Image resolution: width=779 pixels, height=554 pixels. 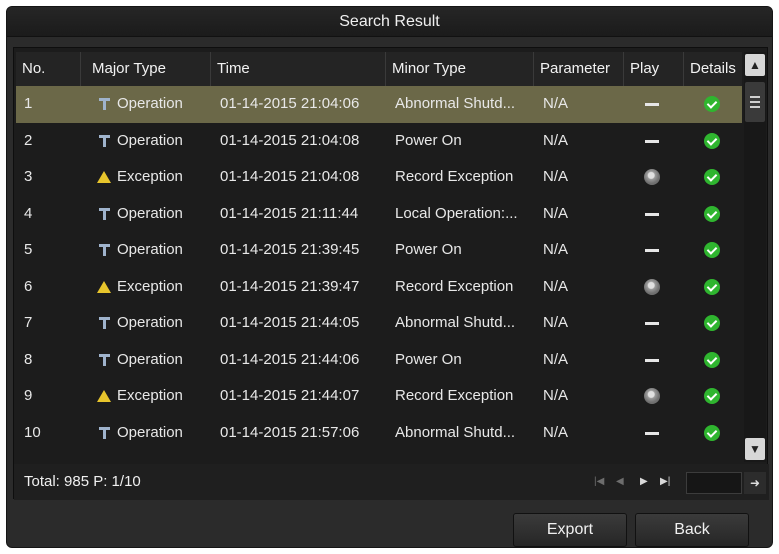 What do you see at coordinates (290, 395) in the screenshot?
I see `cell-time: 01-14-2015 21:44:07` at bounding box center [290, 395].